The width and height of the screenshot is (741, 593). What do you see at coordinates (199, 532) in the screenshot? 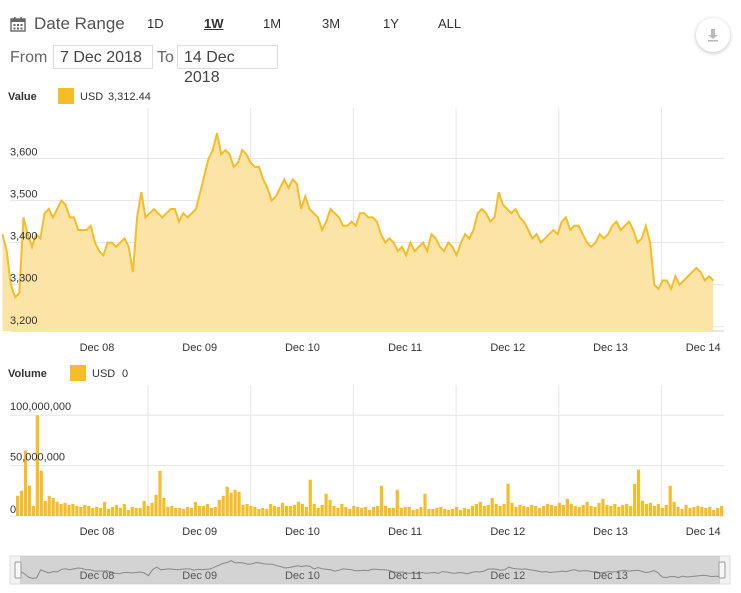
I see `volume-x-tick-label: Dec 09` at bounding box center [199, 532].